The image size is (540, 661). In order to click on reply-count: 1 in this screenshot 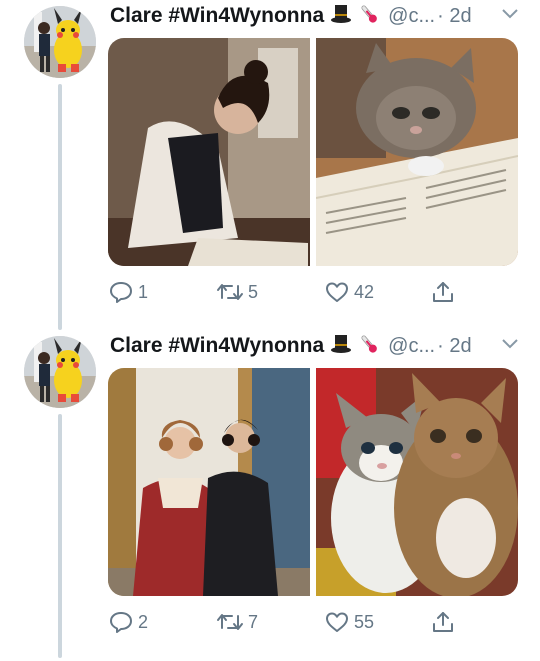, I will do `click(143, 291)`.